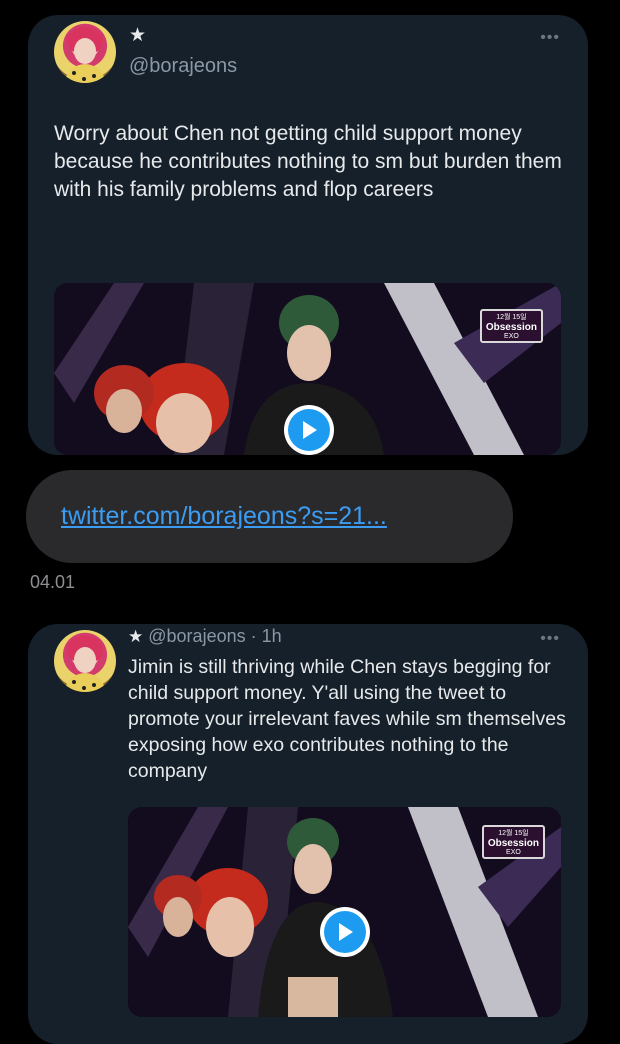 The width and height of the screenshot is (620, 1044). I want to click on tweet-header: ★ @borajeons · 1h, so click(205, 636).